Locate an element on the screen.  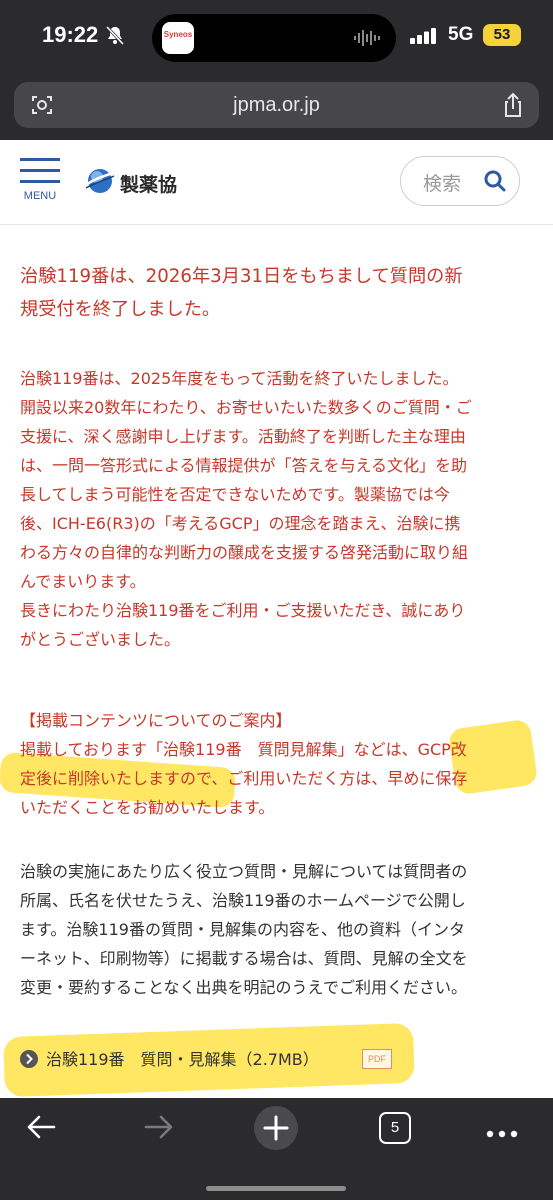
guide-line: 定後に削除いたしますので、ご利用いただく方は、早めに保存 is located at coordinates (244, 778).